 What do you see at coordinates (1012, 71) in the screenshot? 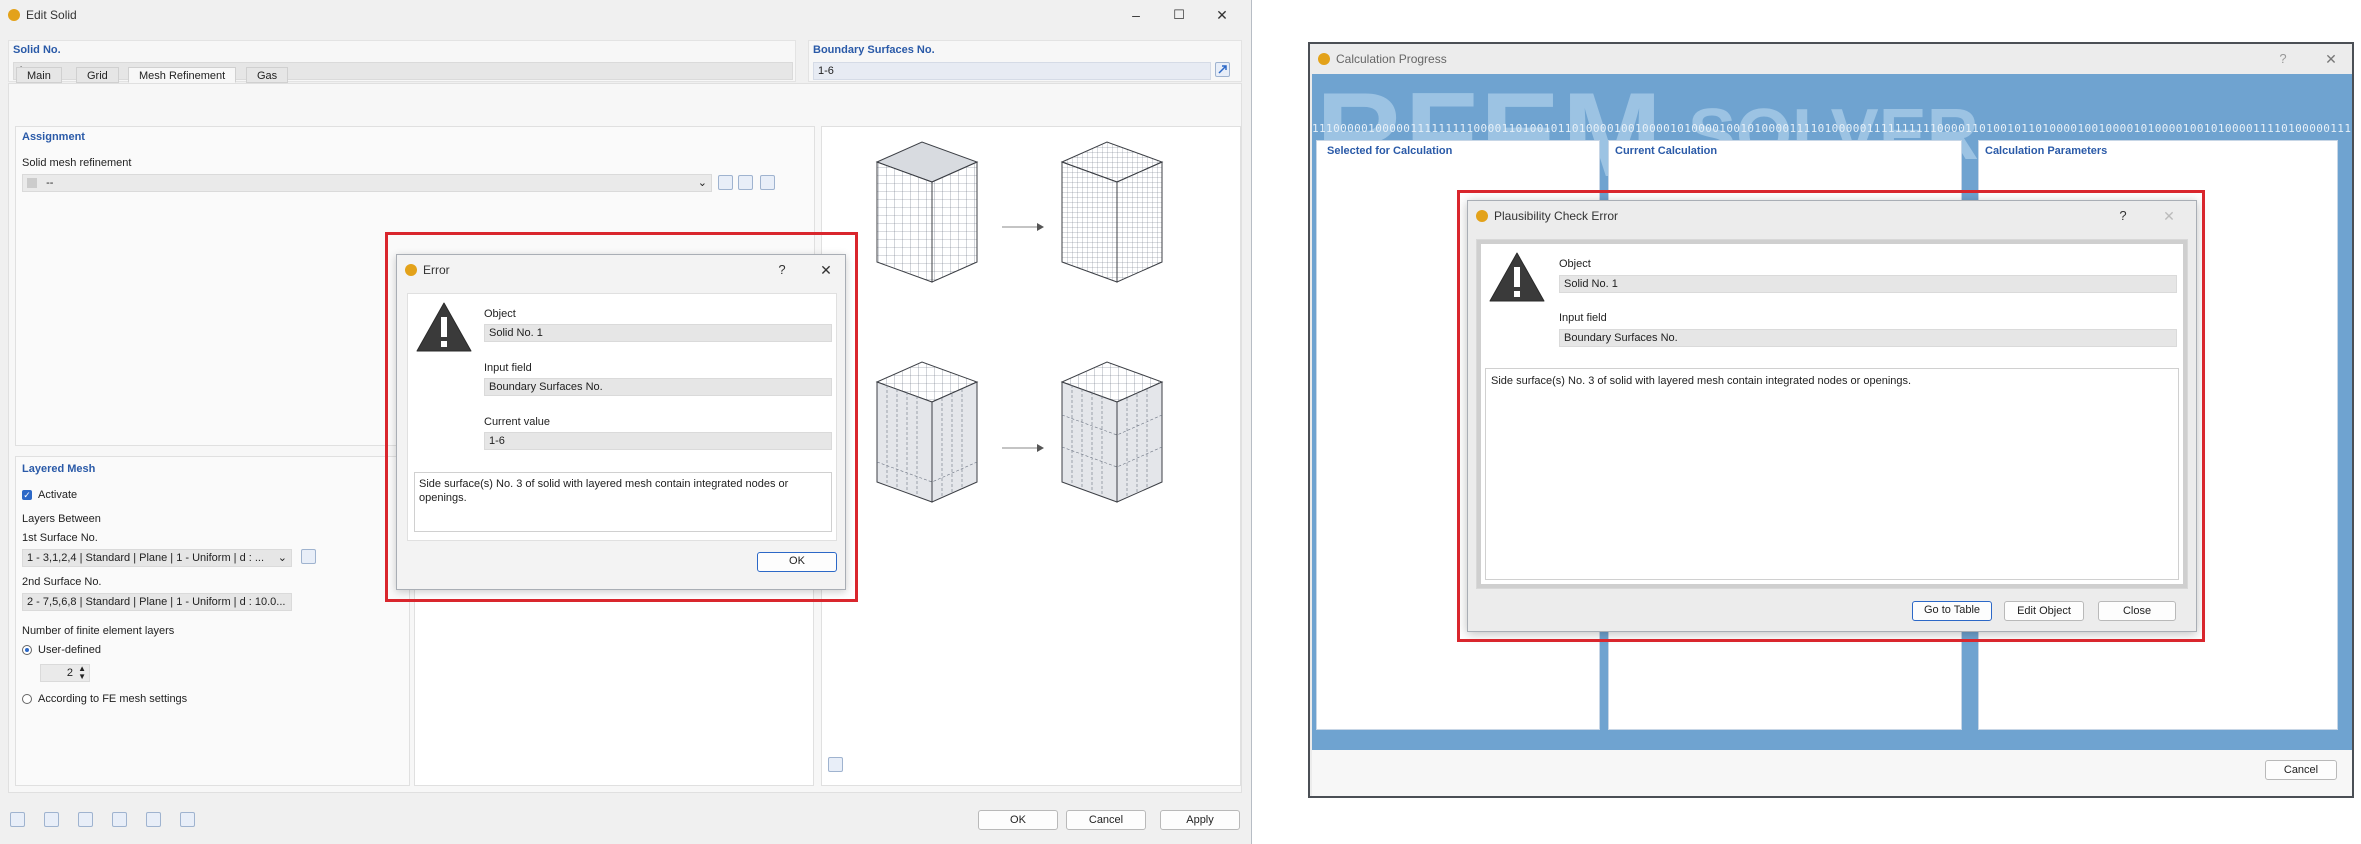
I see `boundary-surfaces-field: 1-6` at bounding box center [1012, 71].